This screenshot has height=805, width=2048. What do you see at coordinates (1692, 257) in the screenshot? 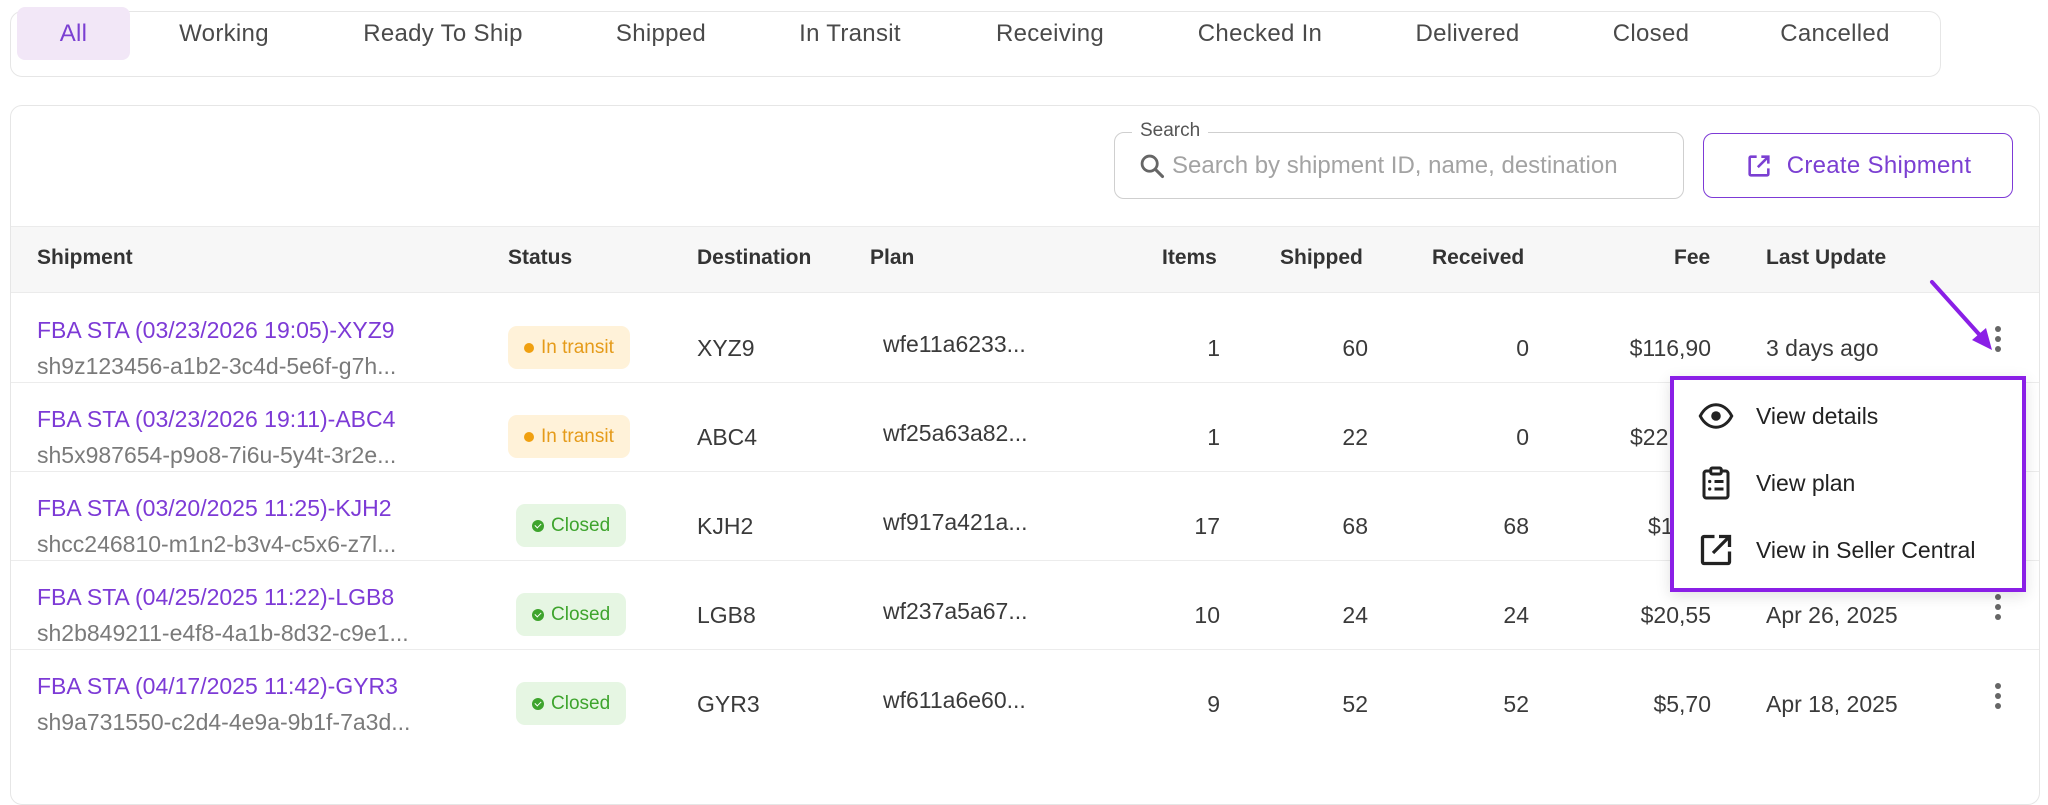
I see `col-fee: Fee` at bounding box center [1692, 257].